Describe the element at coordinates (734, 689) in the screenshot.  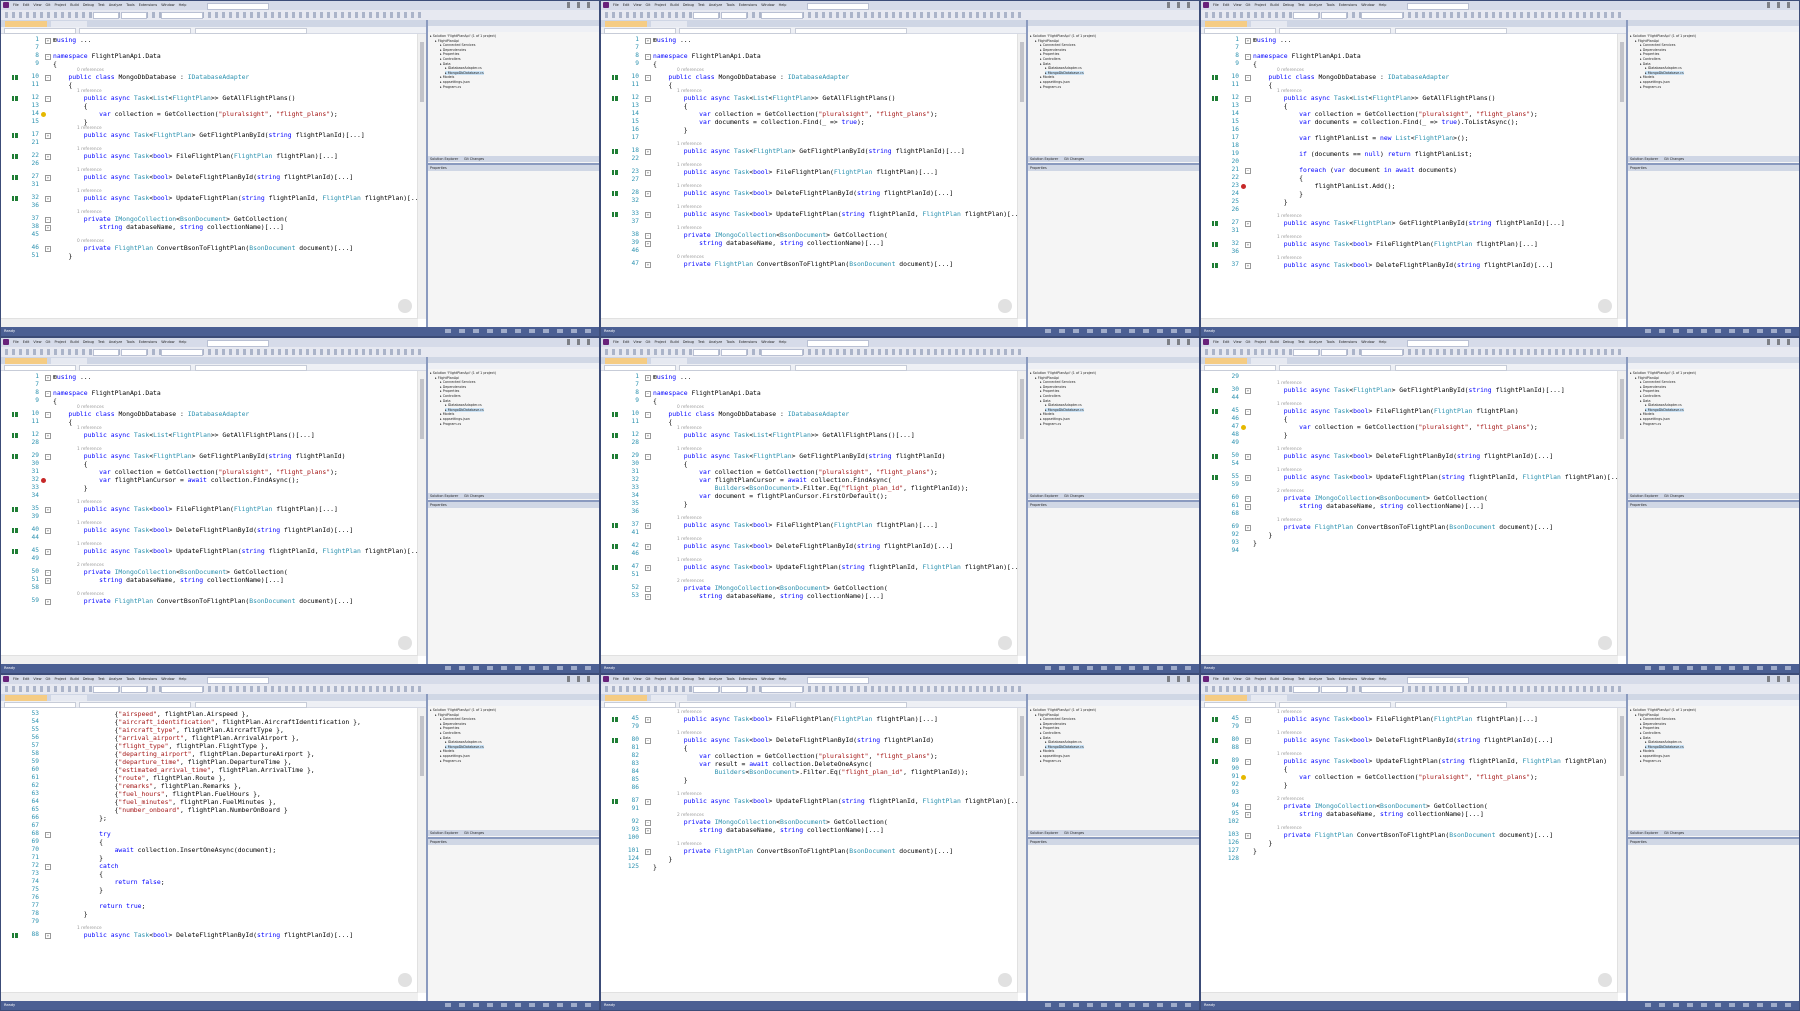
I see `platform-combo` at that location.